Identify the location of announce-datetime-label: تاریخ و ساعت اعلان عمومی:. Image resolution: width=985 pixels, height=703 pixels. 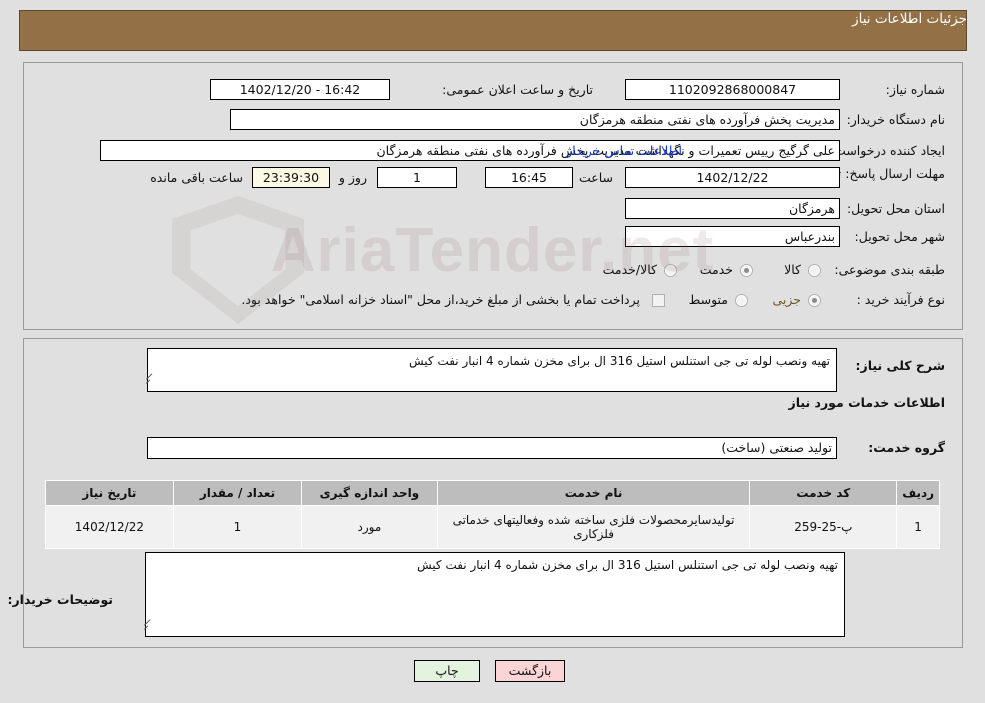
(517, 89).